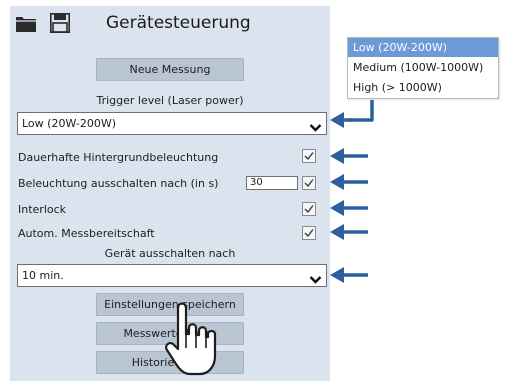 The height and width of the screenshot is (381, 511). What do you see at coordinates (86, 233) in the screenshot?
I see `auto-ready-label: Autom. Messbereitschaft` at bounding box center [86, 233].